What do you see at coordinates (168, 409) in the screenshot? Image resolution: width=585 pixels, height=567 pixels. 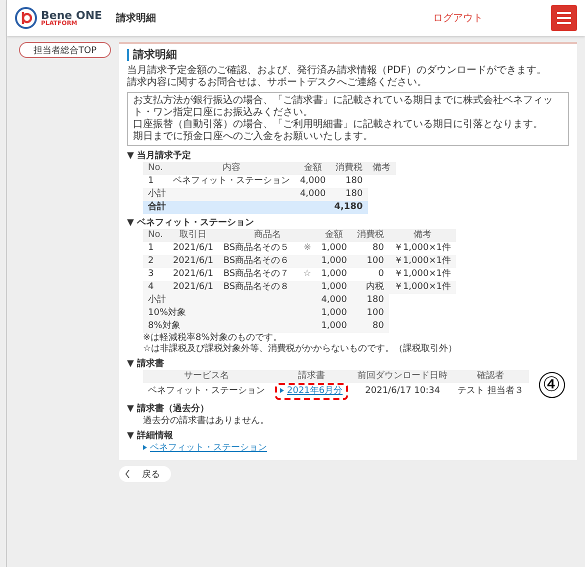 I see `section-heading: ▼ 請求書（過去分）` at bounding box center [168, 409].